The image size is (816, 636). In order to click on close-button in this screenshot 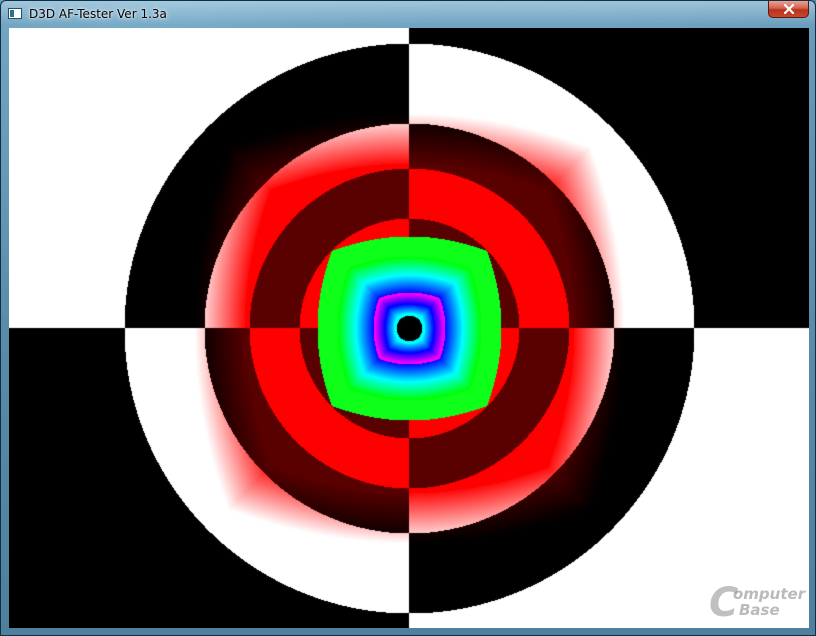, I will do `click(788, 9)`.